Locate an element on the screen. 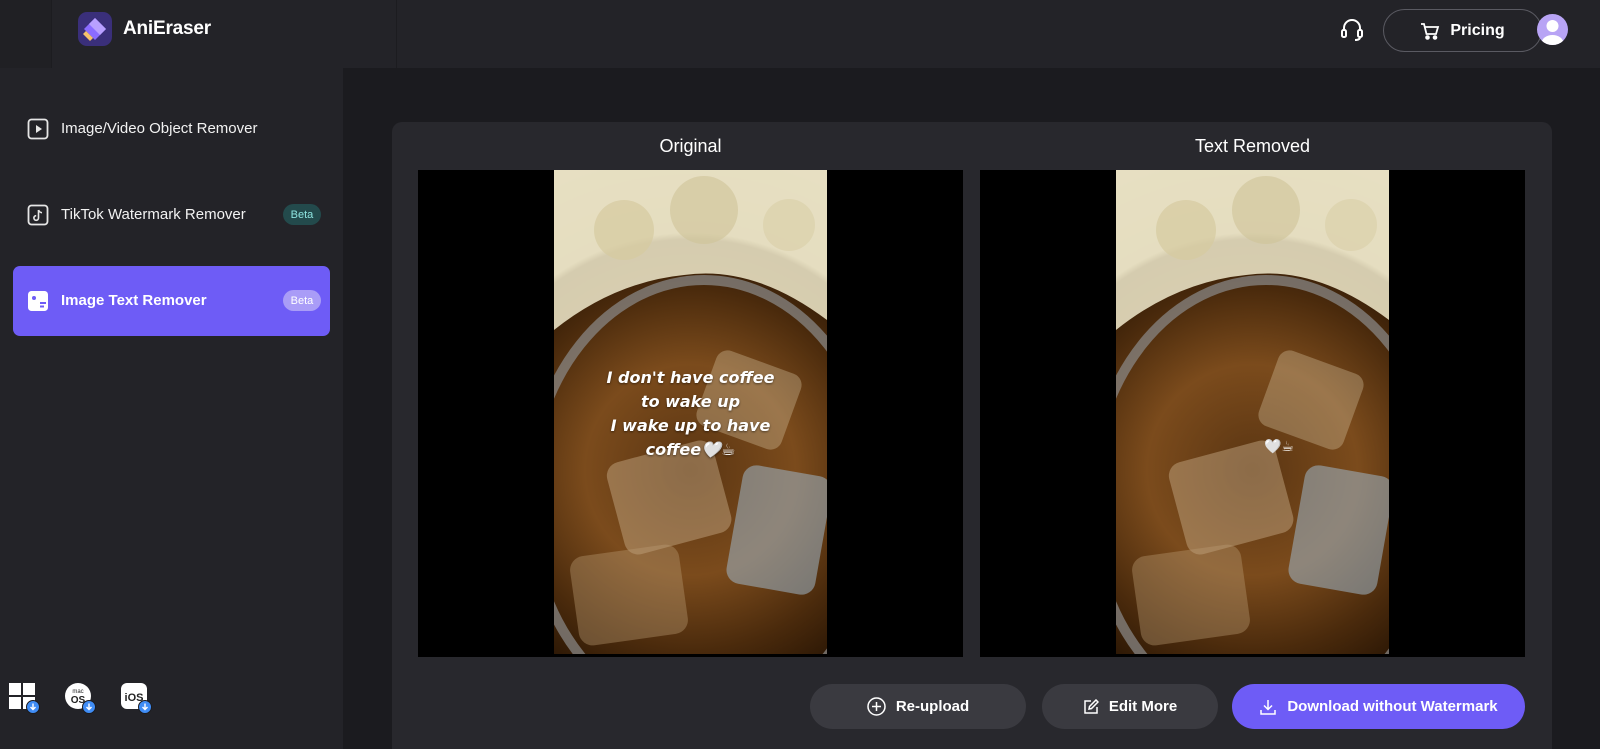 This screenshot has width=1600, height=749. overlay-line: coffee🤍☕ is located at coordinates (690, 449).